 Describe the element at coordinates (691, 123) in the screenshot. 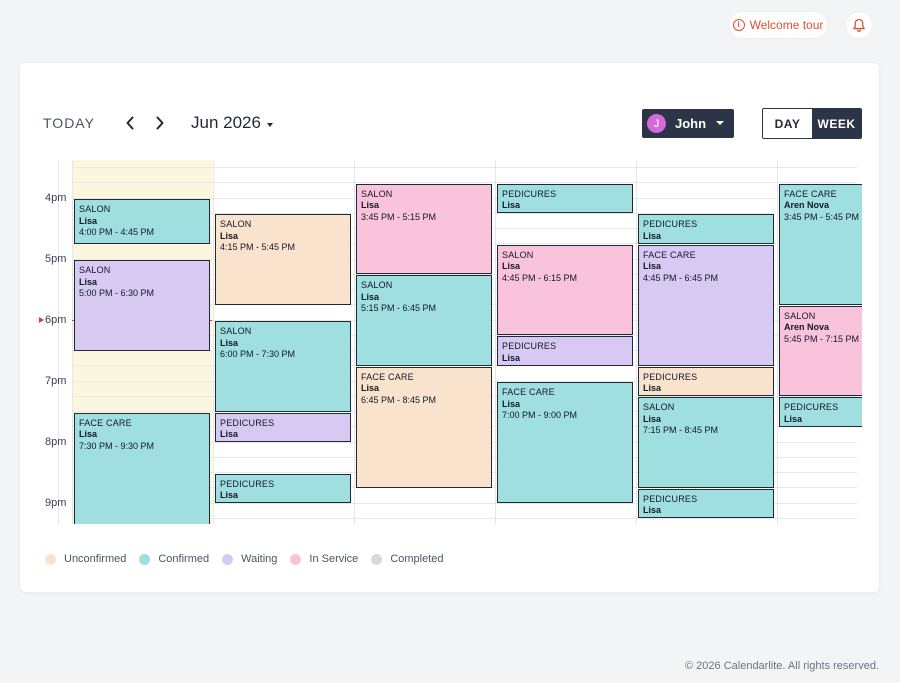

I see `staff-name: John` at that location.